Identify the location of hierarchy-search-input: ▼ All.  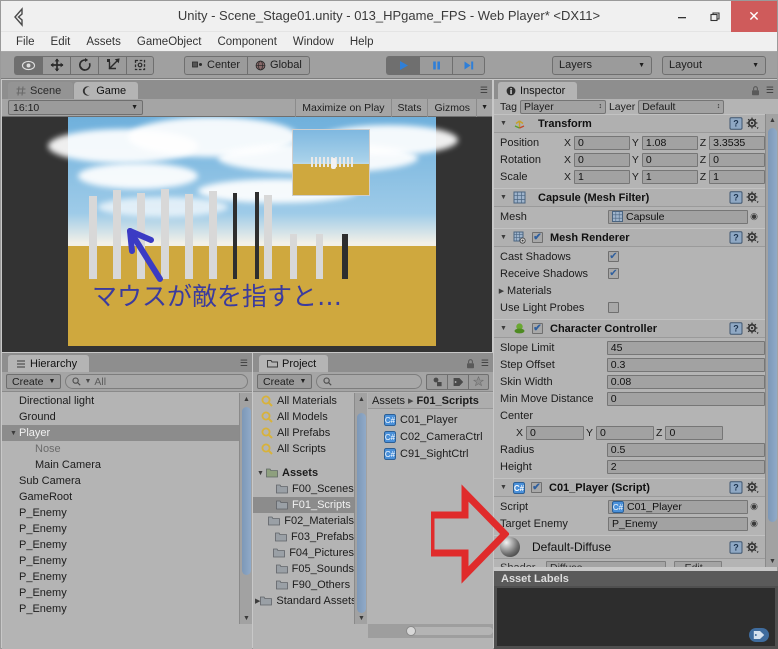
(156, 381).